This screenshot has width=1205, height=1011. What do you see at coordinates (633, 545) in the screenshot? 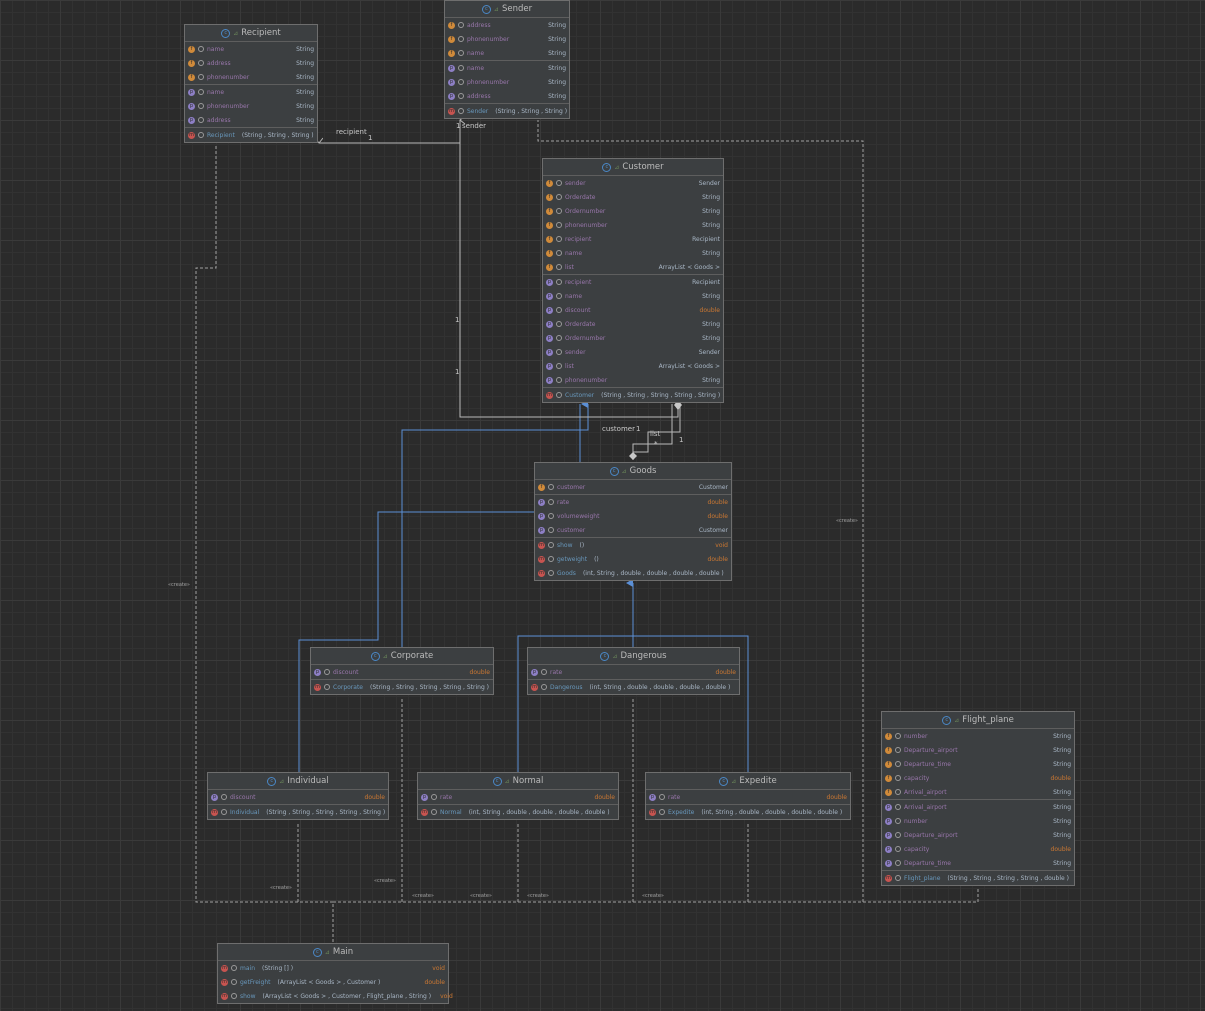
I see `member-row: m show () void` at bounding box center [633, 545].